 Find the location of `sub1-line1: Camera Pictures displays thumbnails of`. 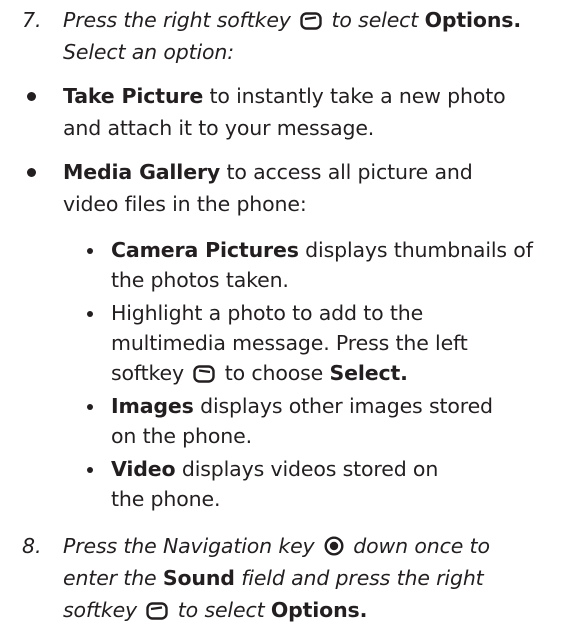

sub1-line1: Camera Pictures displays thumbnails of is located at coordinates (322, 250).